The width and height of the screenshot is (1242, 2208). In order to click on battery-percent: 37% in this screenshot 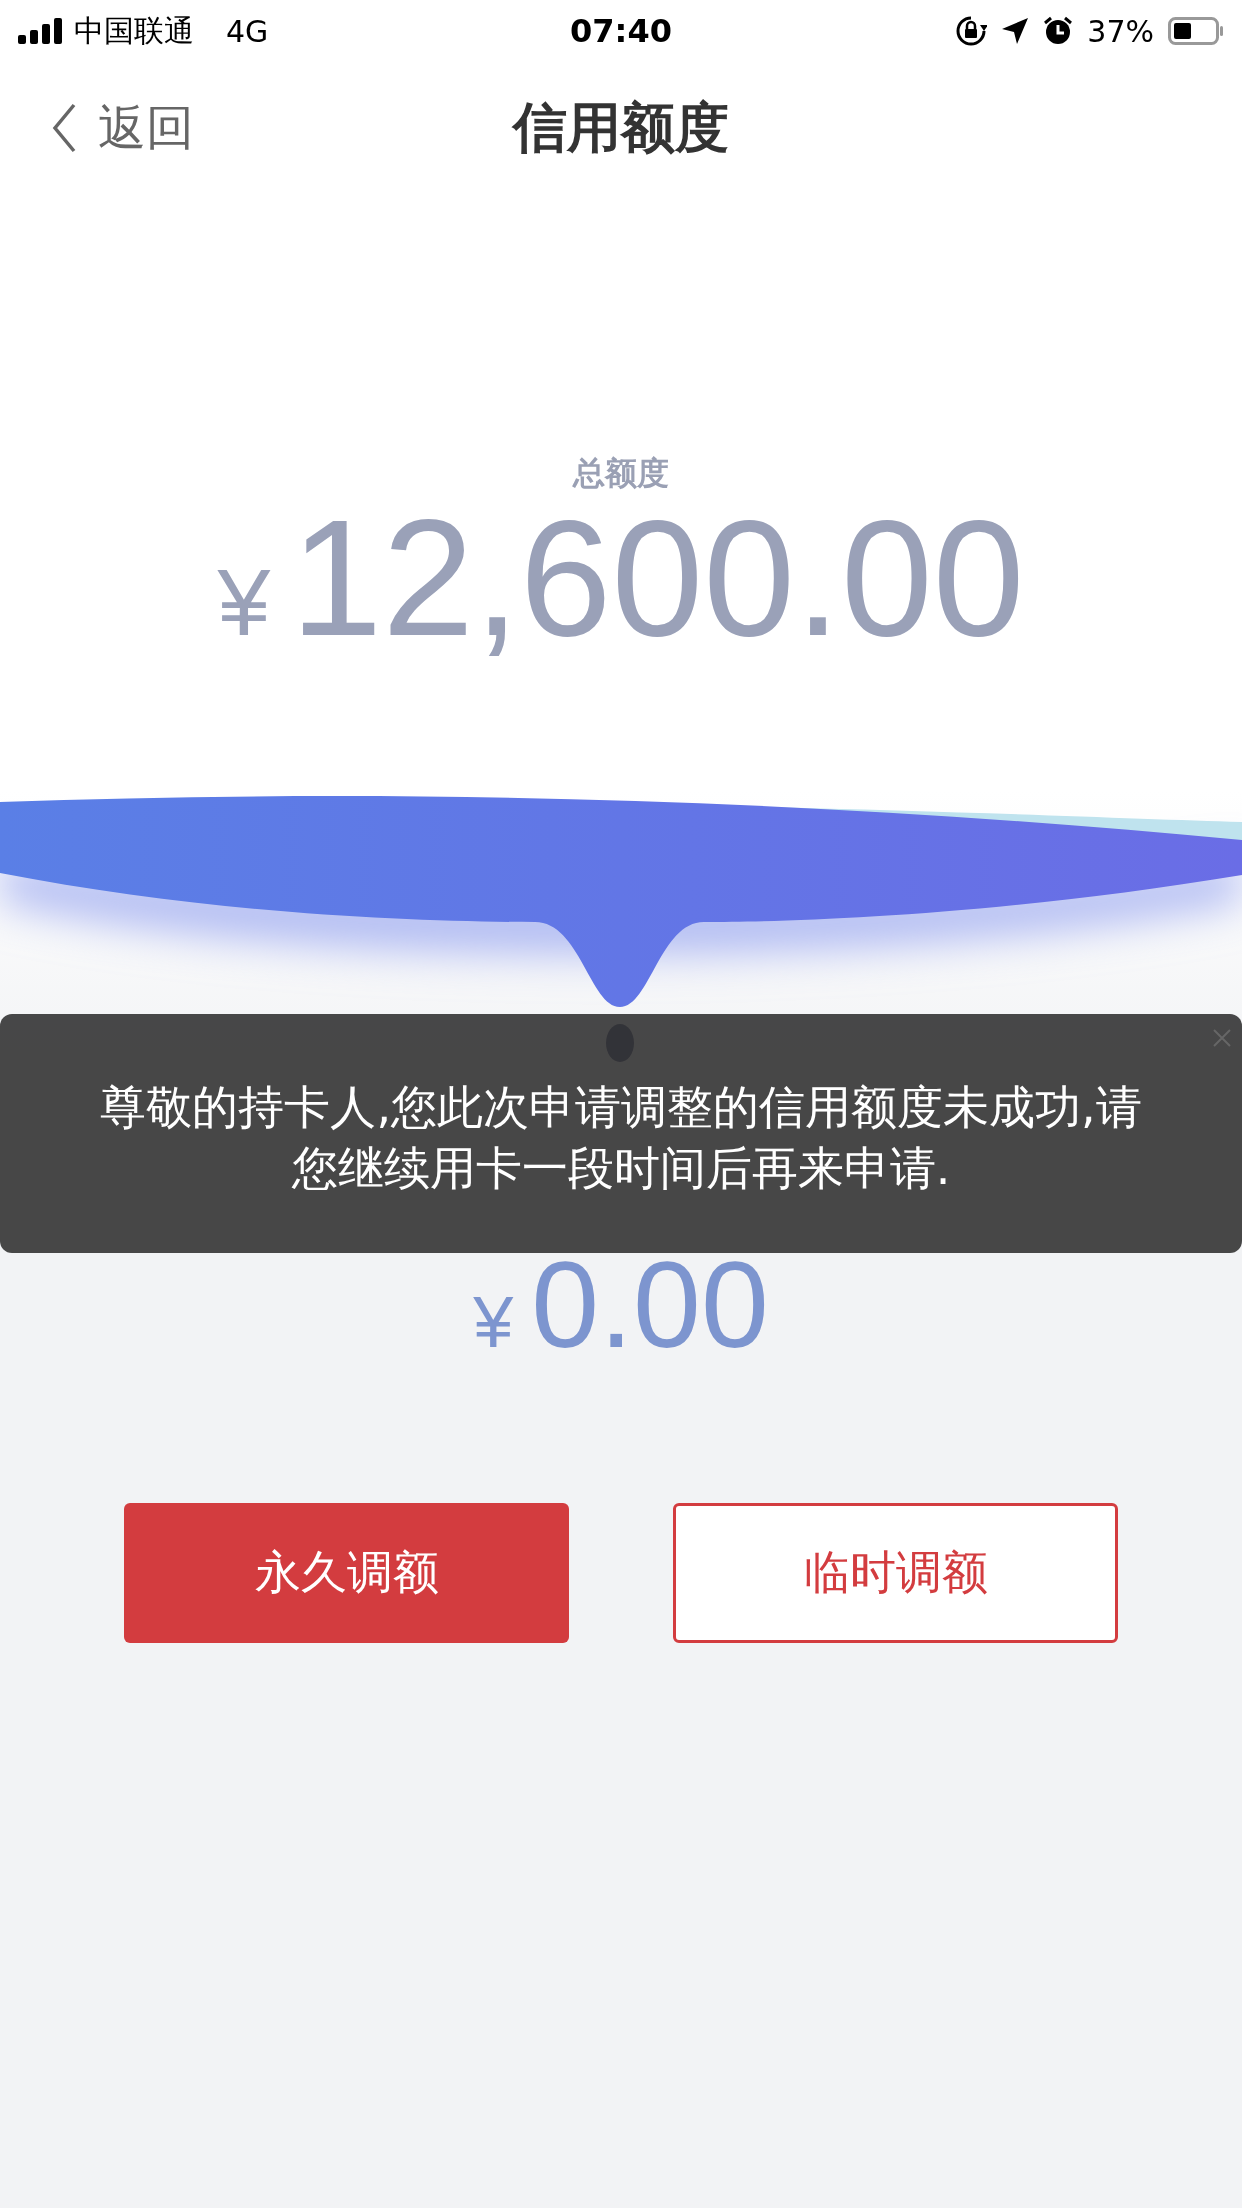, I will do `click(1120, 31)`.